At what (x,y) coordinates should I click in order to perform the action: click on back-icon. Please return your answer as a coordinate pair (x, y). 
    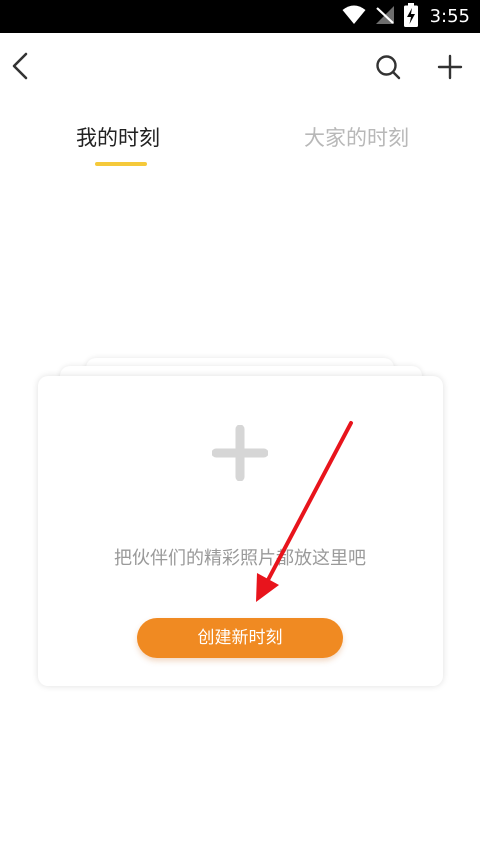
    Looking at the image, I should click on (20, 66).